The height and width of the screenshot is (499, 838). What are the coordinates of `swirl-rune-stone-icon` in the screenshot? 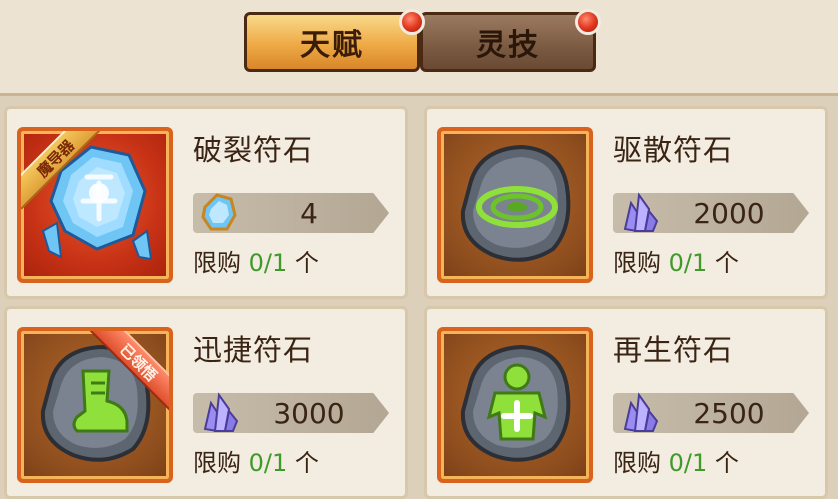 It's located at (515, 203).